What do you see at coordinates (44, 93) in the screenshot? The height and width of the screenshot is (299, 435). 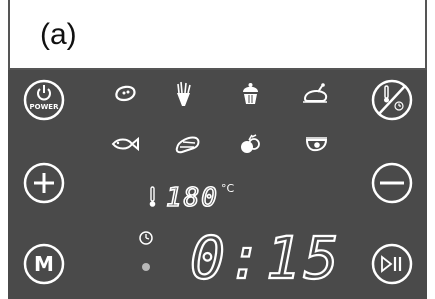 I see `power-icon` at bounding box center [44, 93].